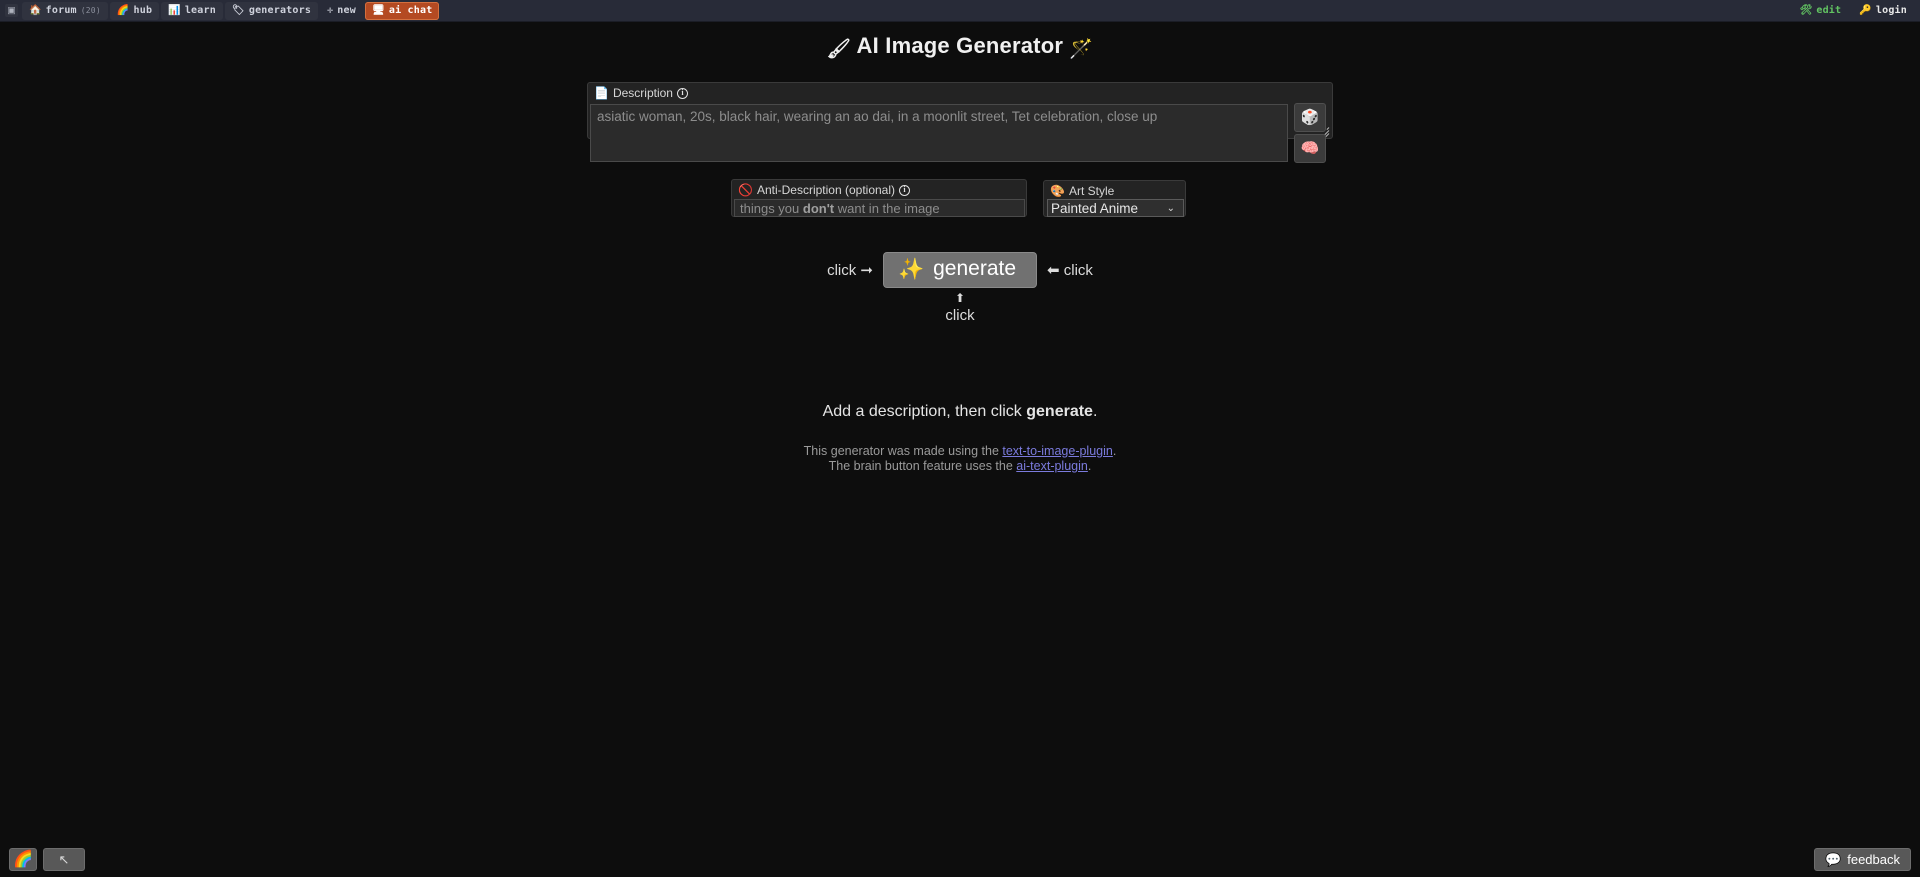 This screenshot has height=877, width=1920. I want to click on prohibited-icon: 🚫, so click(745, 190).